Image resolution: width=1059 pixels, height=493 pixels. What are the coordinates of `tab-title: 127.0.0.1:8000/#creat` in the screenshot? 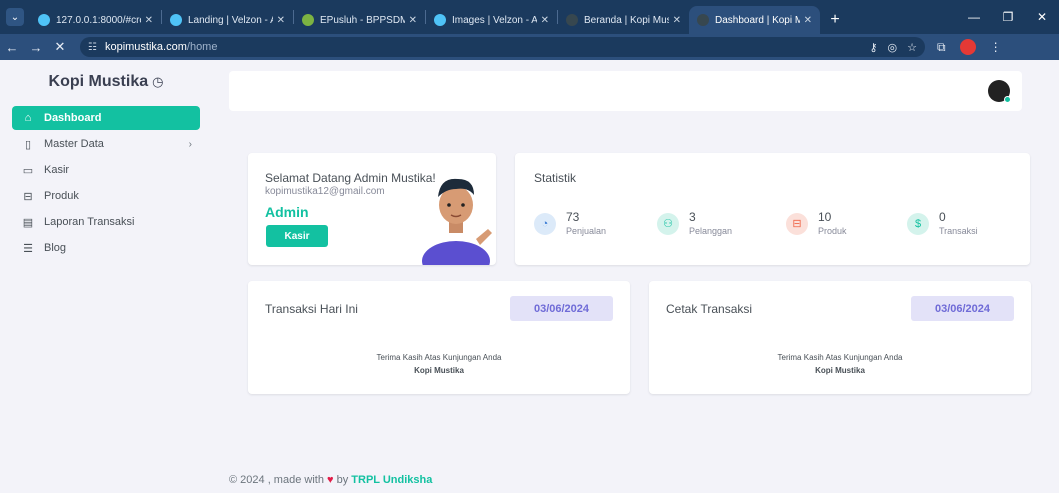 It's located at (98, 20).